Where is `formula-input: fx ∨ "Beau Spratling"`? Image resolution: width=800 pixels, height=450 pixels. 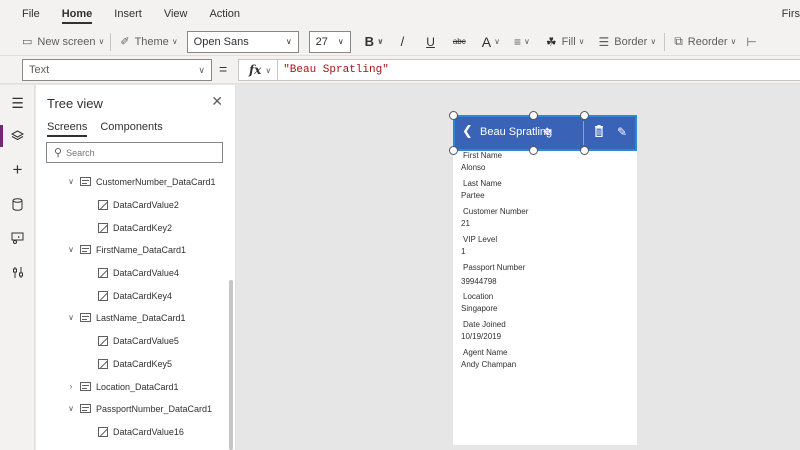
formula-input: fx ∨ "Beau Spratling" is located at coordinates (519, 70).